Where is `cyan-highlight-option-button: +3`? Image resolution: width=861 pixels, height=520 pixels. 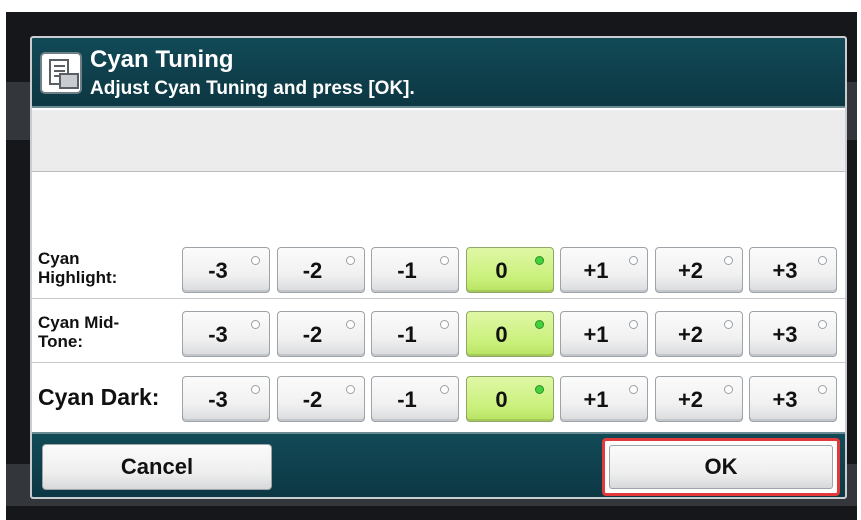
cyan-highlight-option-button: +3 is located at coordinates (793, 270).